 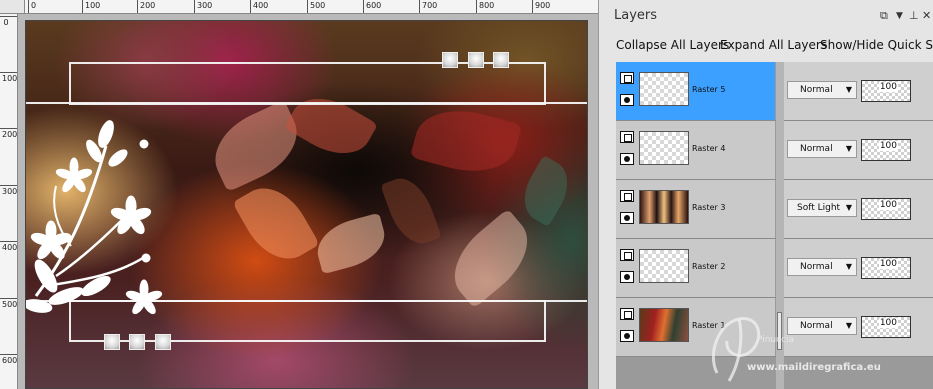 What do you see at coordinates (10, 134) in the screenshot?
I see `ruler-label: 200` at bounding box center [10, 134].